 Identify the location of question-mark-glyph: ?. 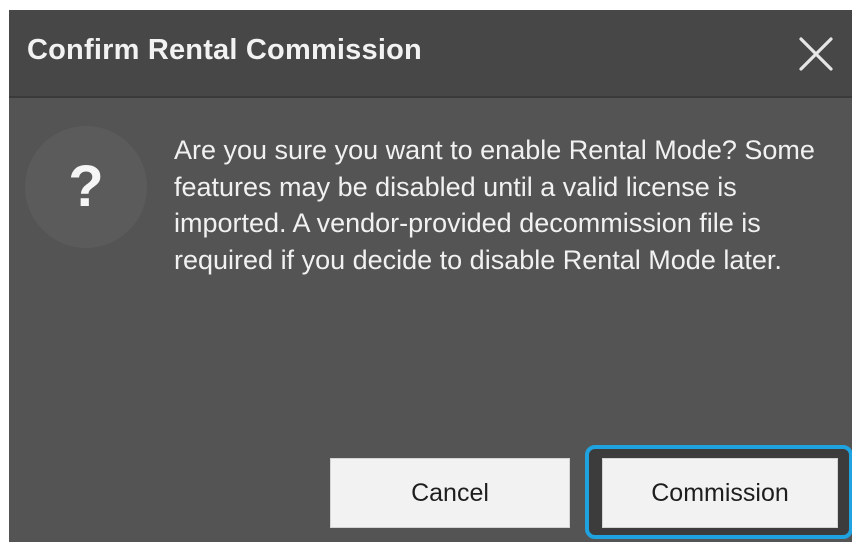
(86, 186).